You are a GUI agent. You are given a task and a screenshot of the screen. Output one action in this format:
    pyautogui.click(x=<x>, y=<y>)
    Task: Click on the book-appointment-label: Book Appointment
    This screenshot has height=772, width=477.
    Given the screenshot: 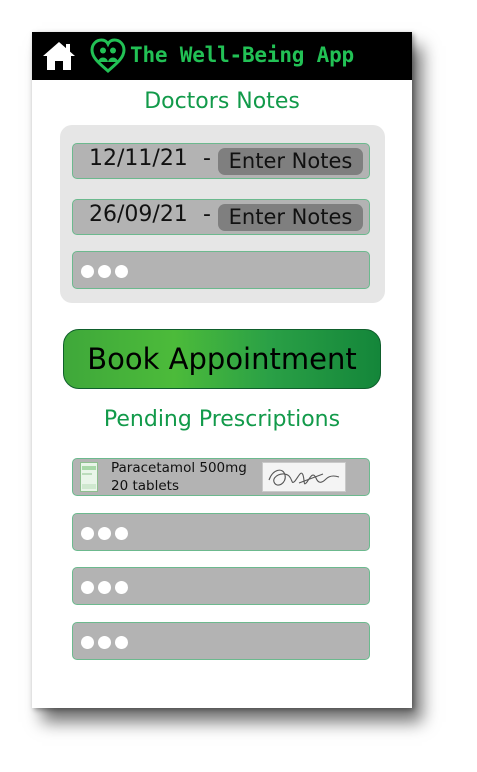 What is the action you would take?
    pyautogui.click(x=222, y=359)
    